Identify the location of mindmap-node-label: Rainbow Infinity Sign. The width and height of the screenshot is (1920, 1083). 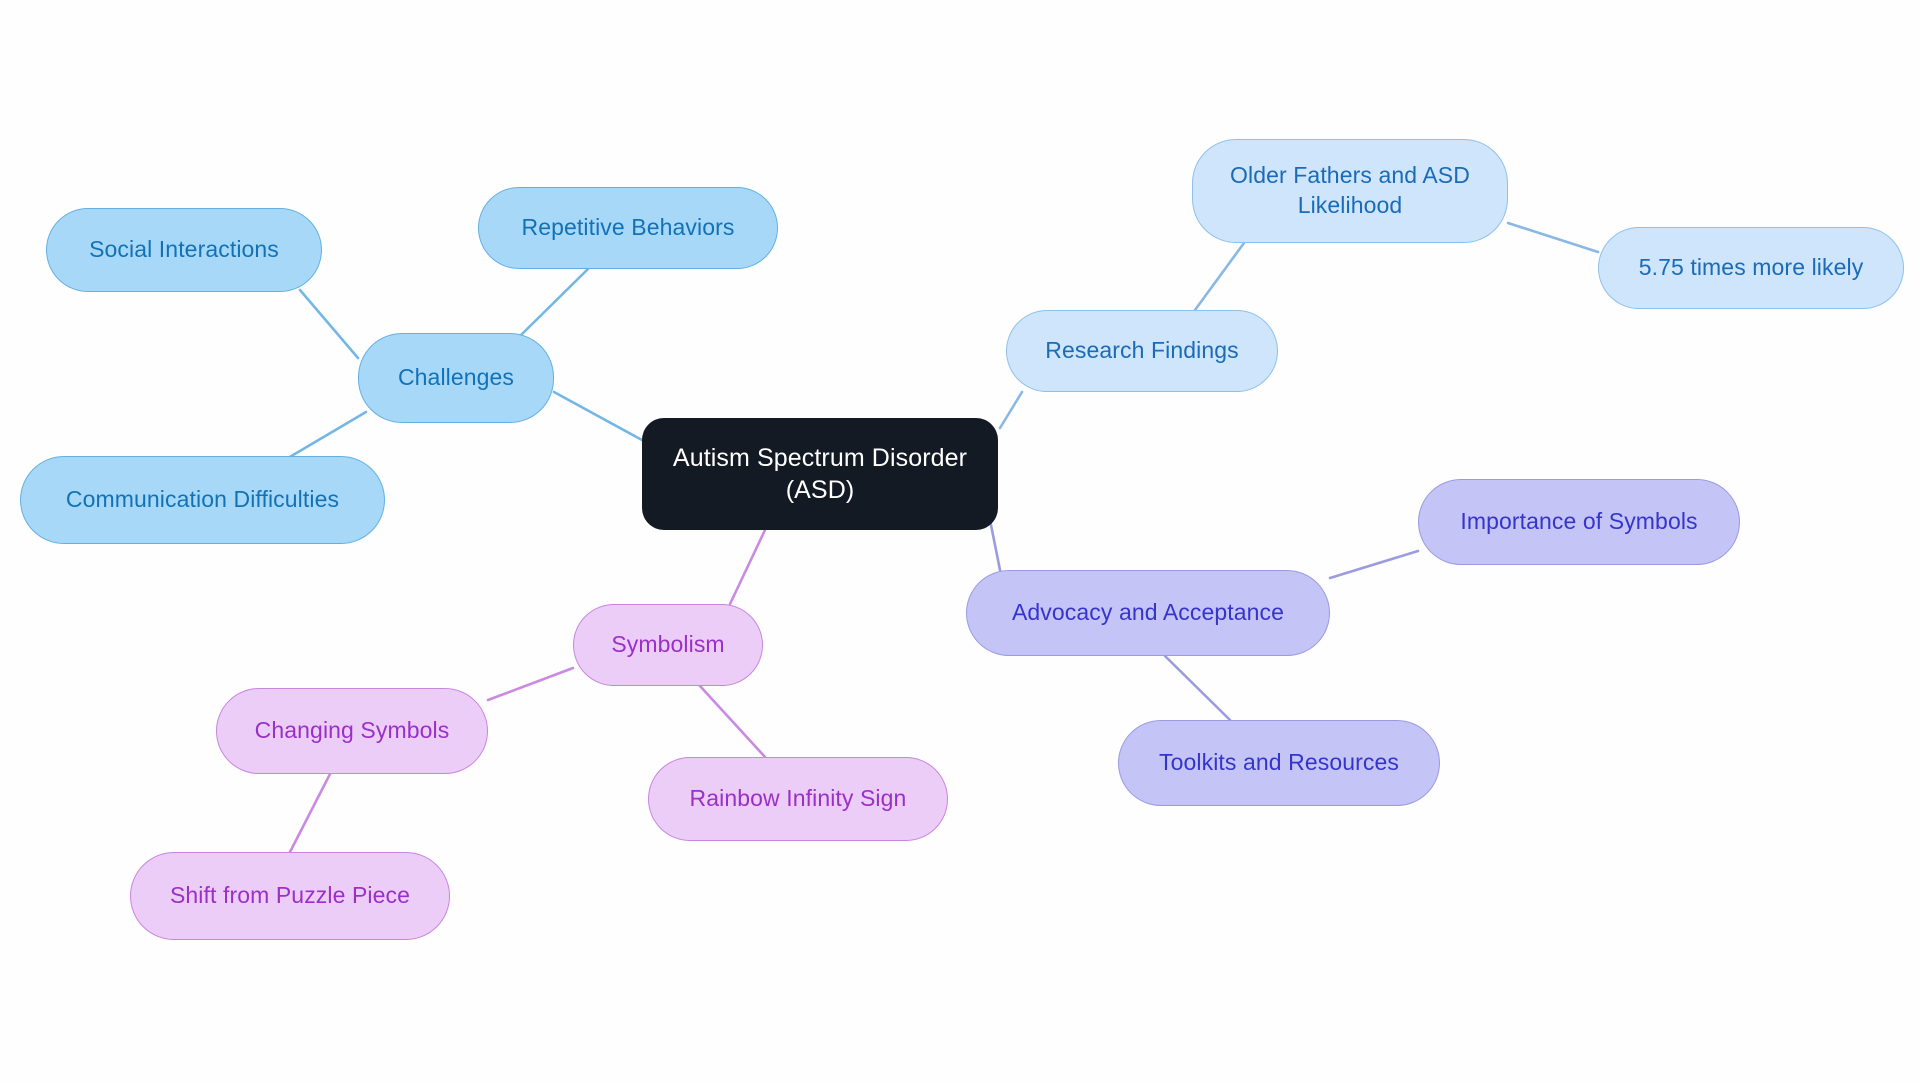
(798, 798).